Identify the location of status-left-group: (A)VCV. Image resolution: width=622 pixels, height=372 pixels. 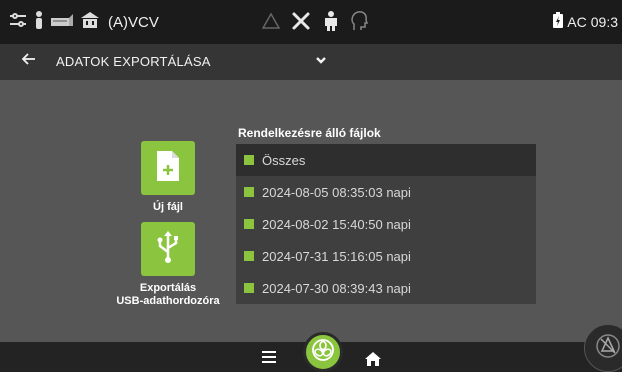
(83, 22).